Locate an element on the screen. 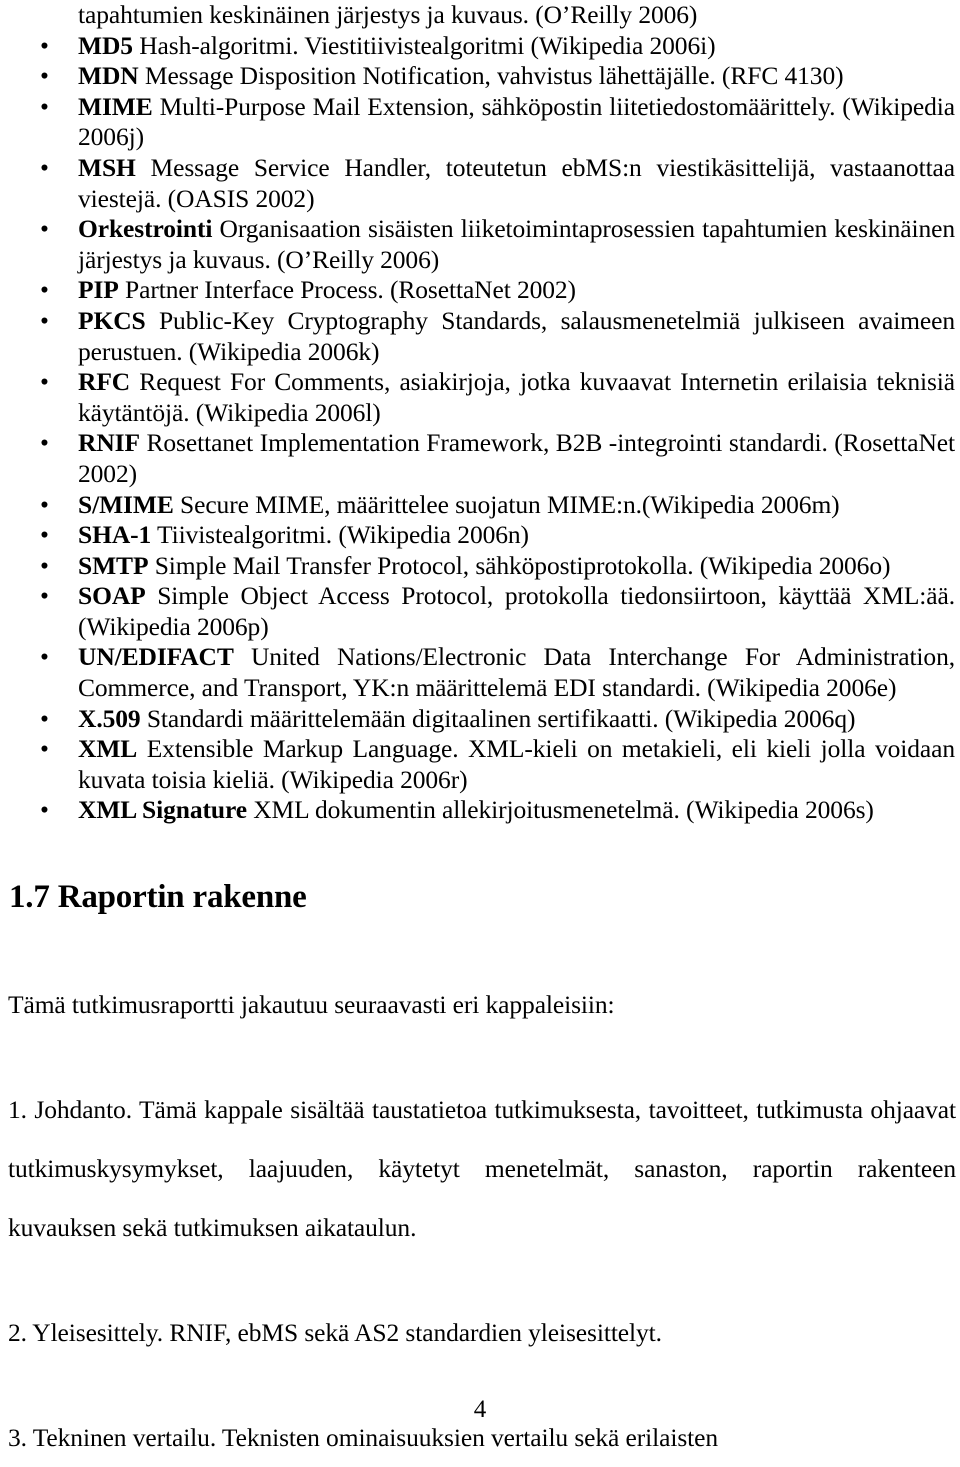 The height and width of the screenshot is (1467, 960). glossary-term: Orkestrointi is located at coordinates (145, 229).